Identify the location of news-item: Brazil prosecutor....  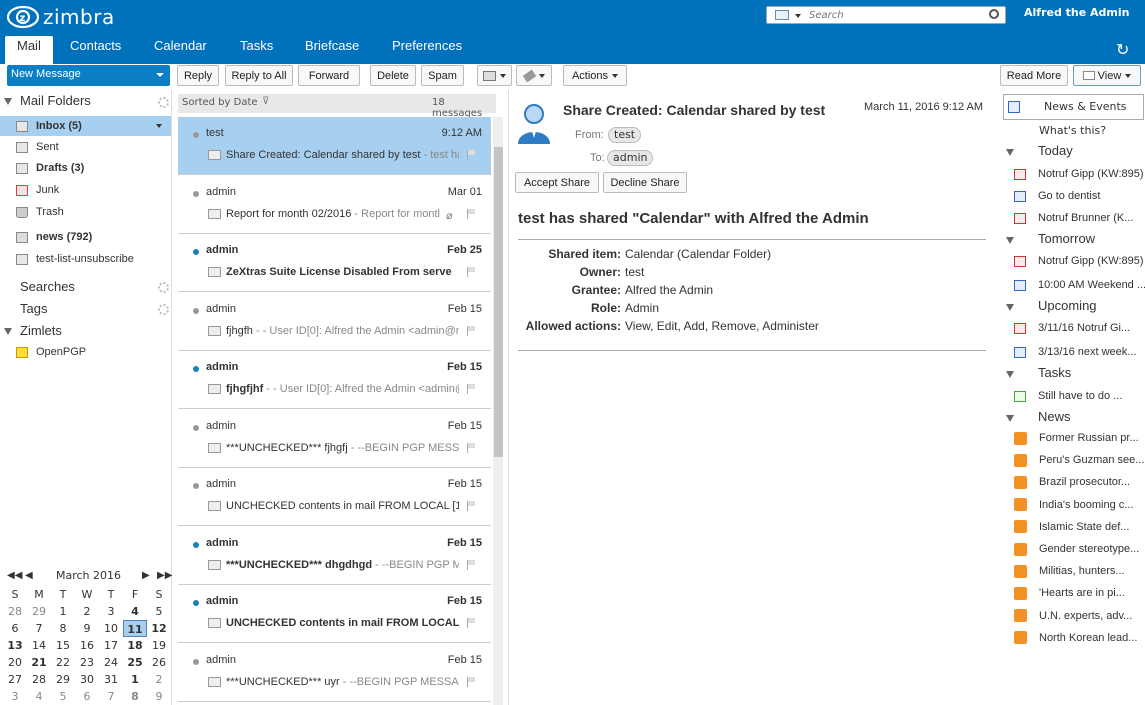
(1072, 482).